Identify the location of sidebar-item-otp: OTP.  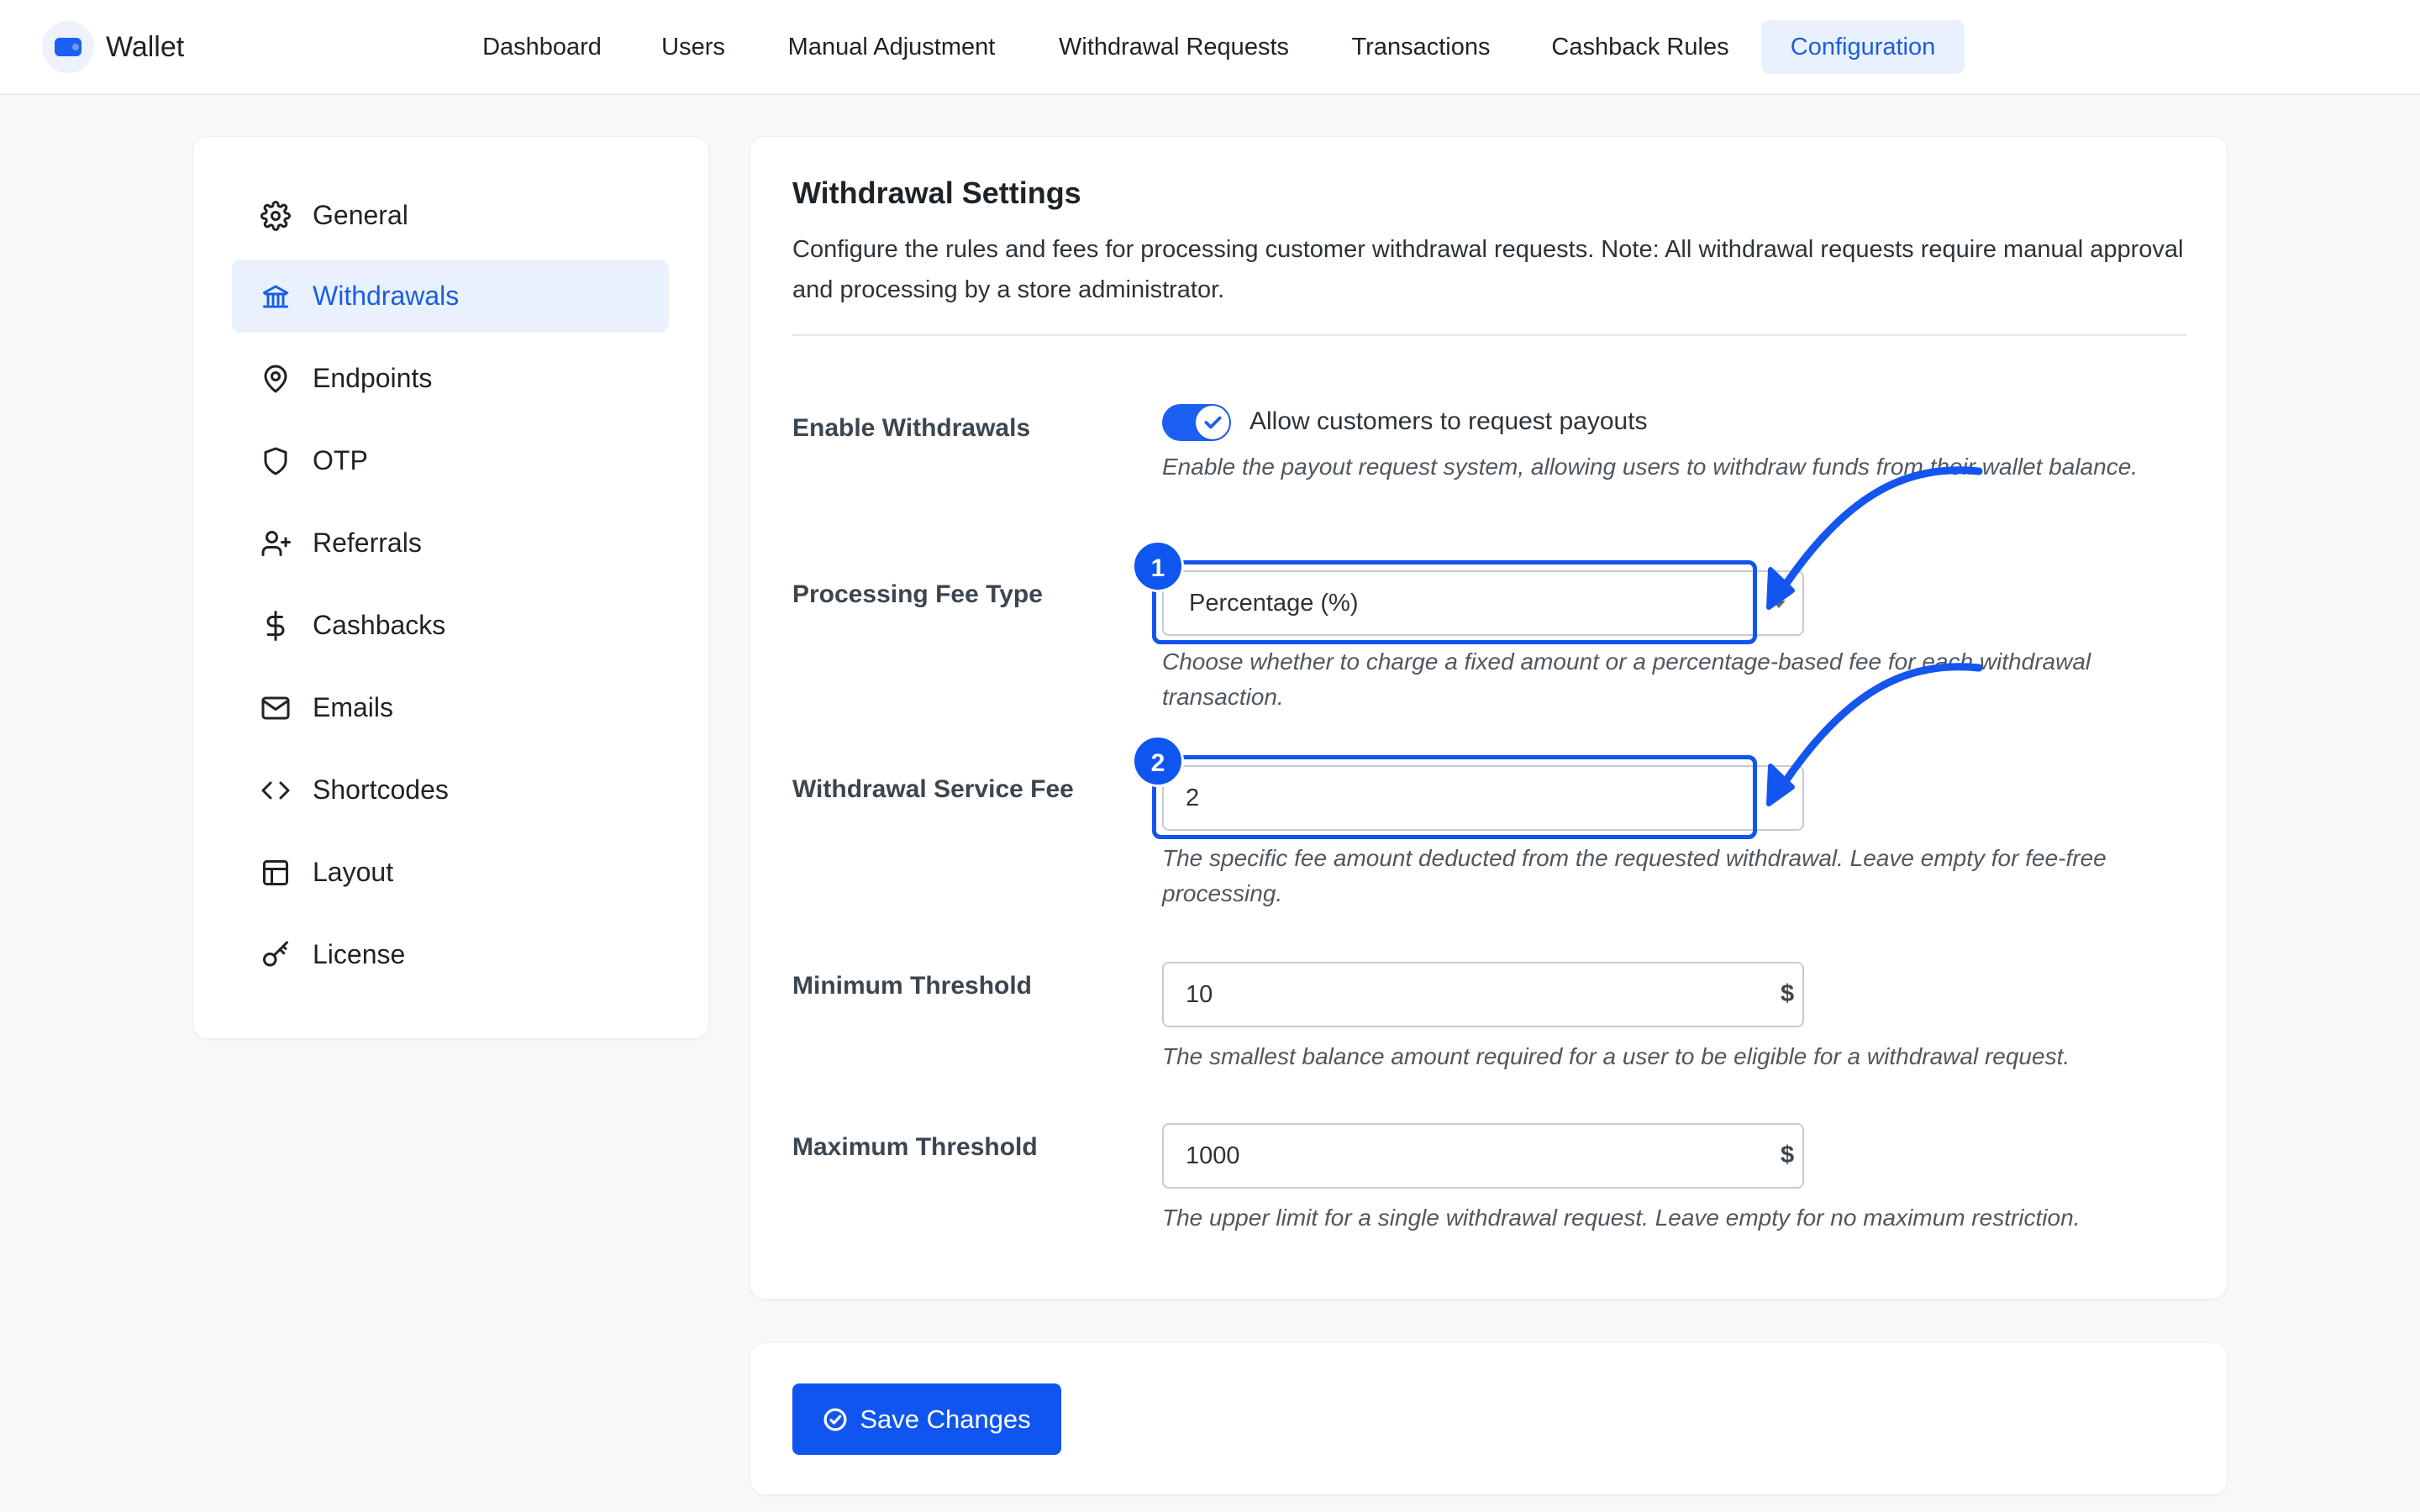
(450, 460).